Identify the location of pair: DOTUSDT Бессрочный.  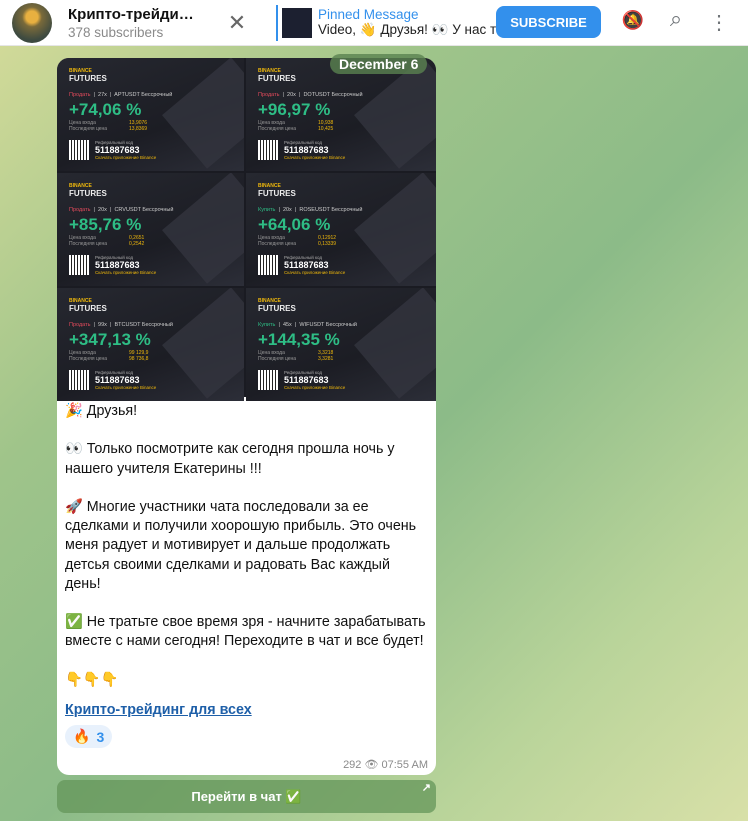
(333, 95).